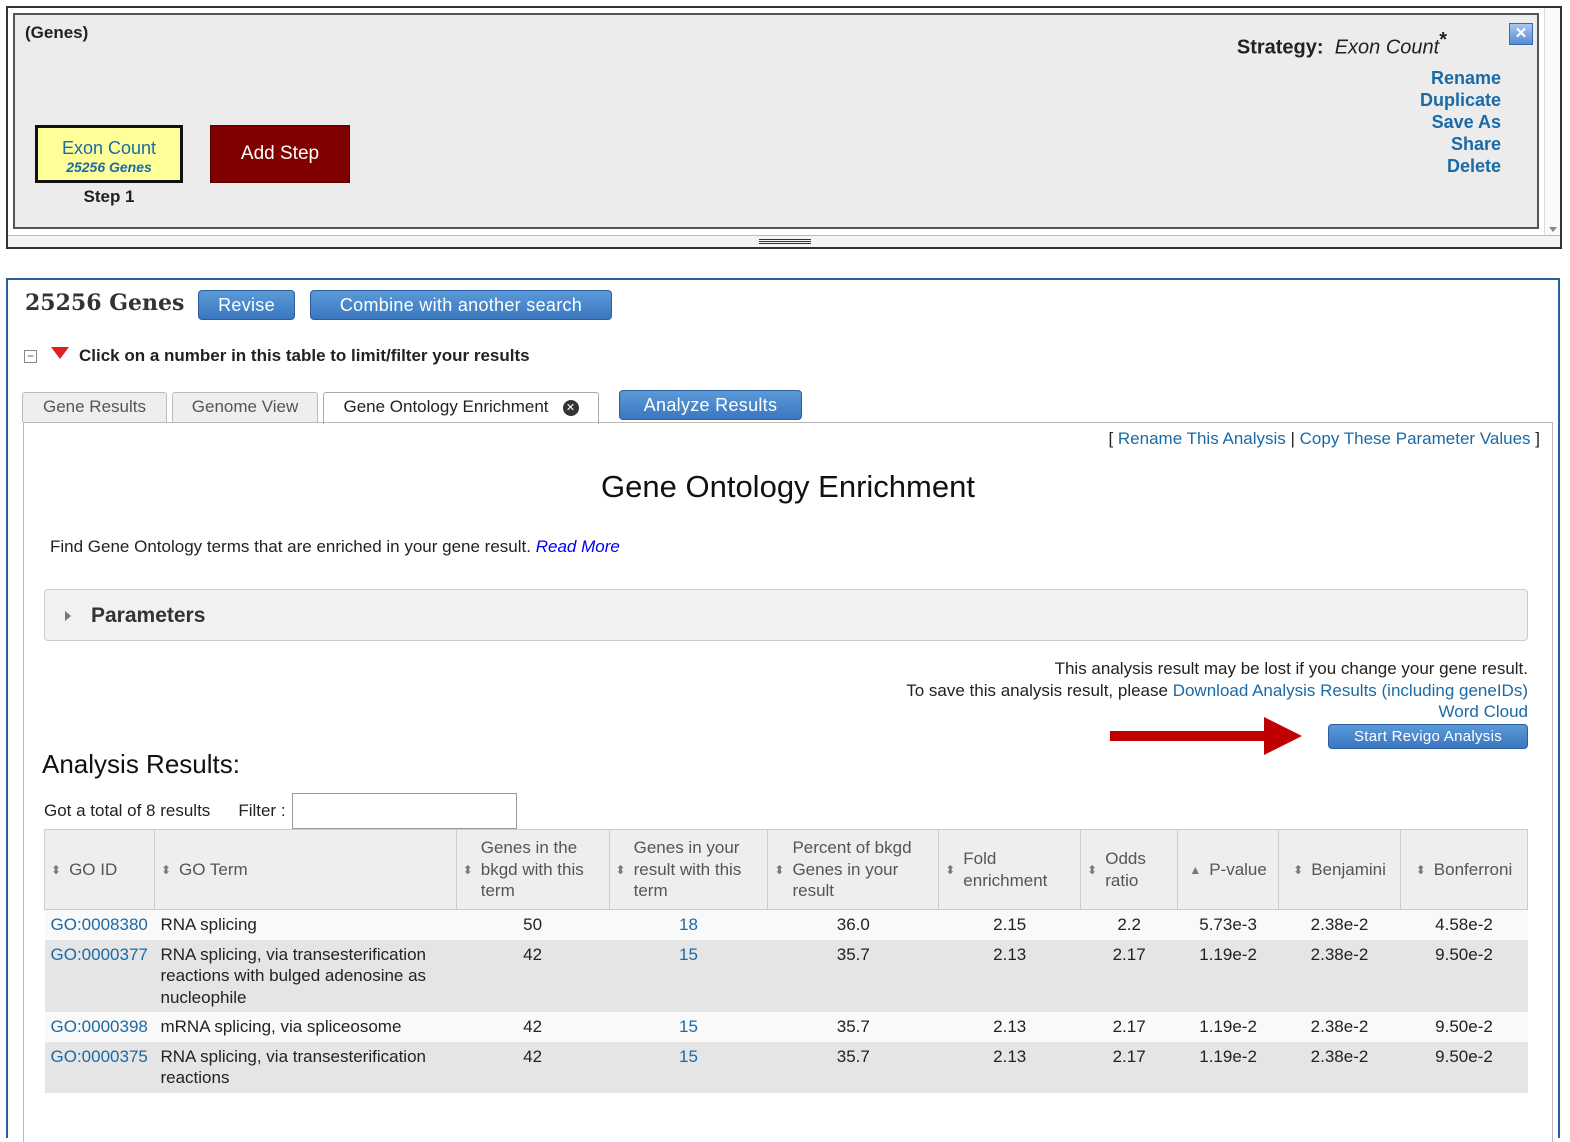 The image size is (1570, 1142). What do you see at coordinates (1443, 40) in the screenshot?
I see `unsaved-marker: *` at bounding box center [1443, 40].